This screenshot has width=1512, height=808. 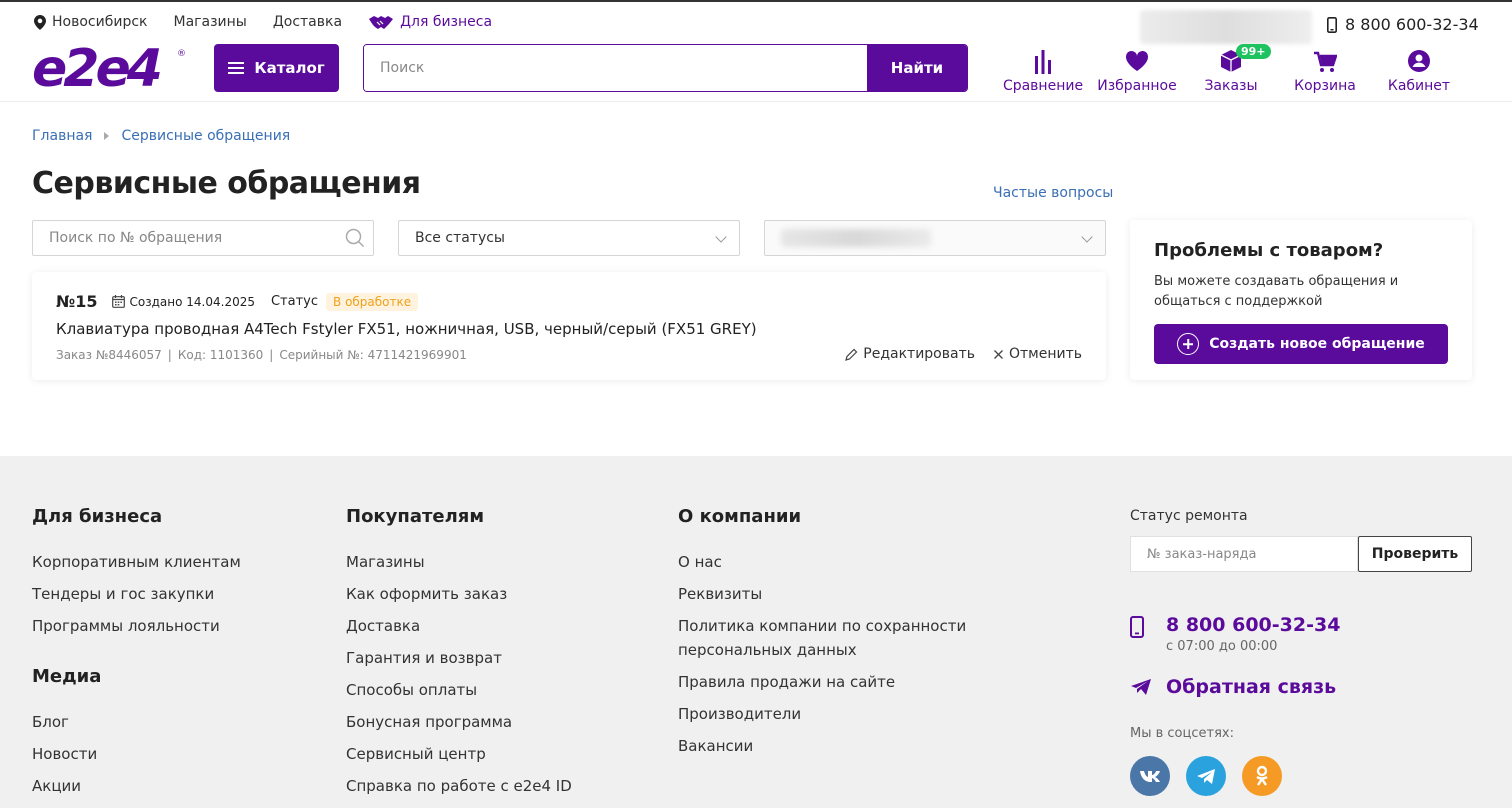 I want to click on telegram-icon, so click(x=1206, y=776).